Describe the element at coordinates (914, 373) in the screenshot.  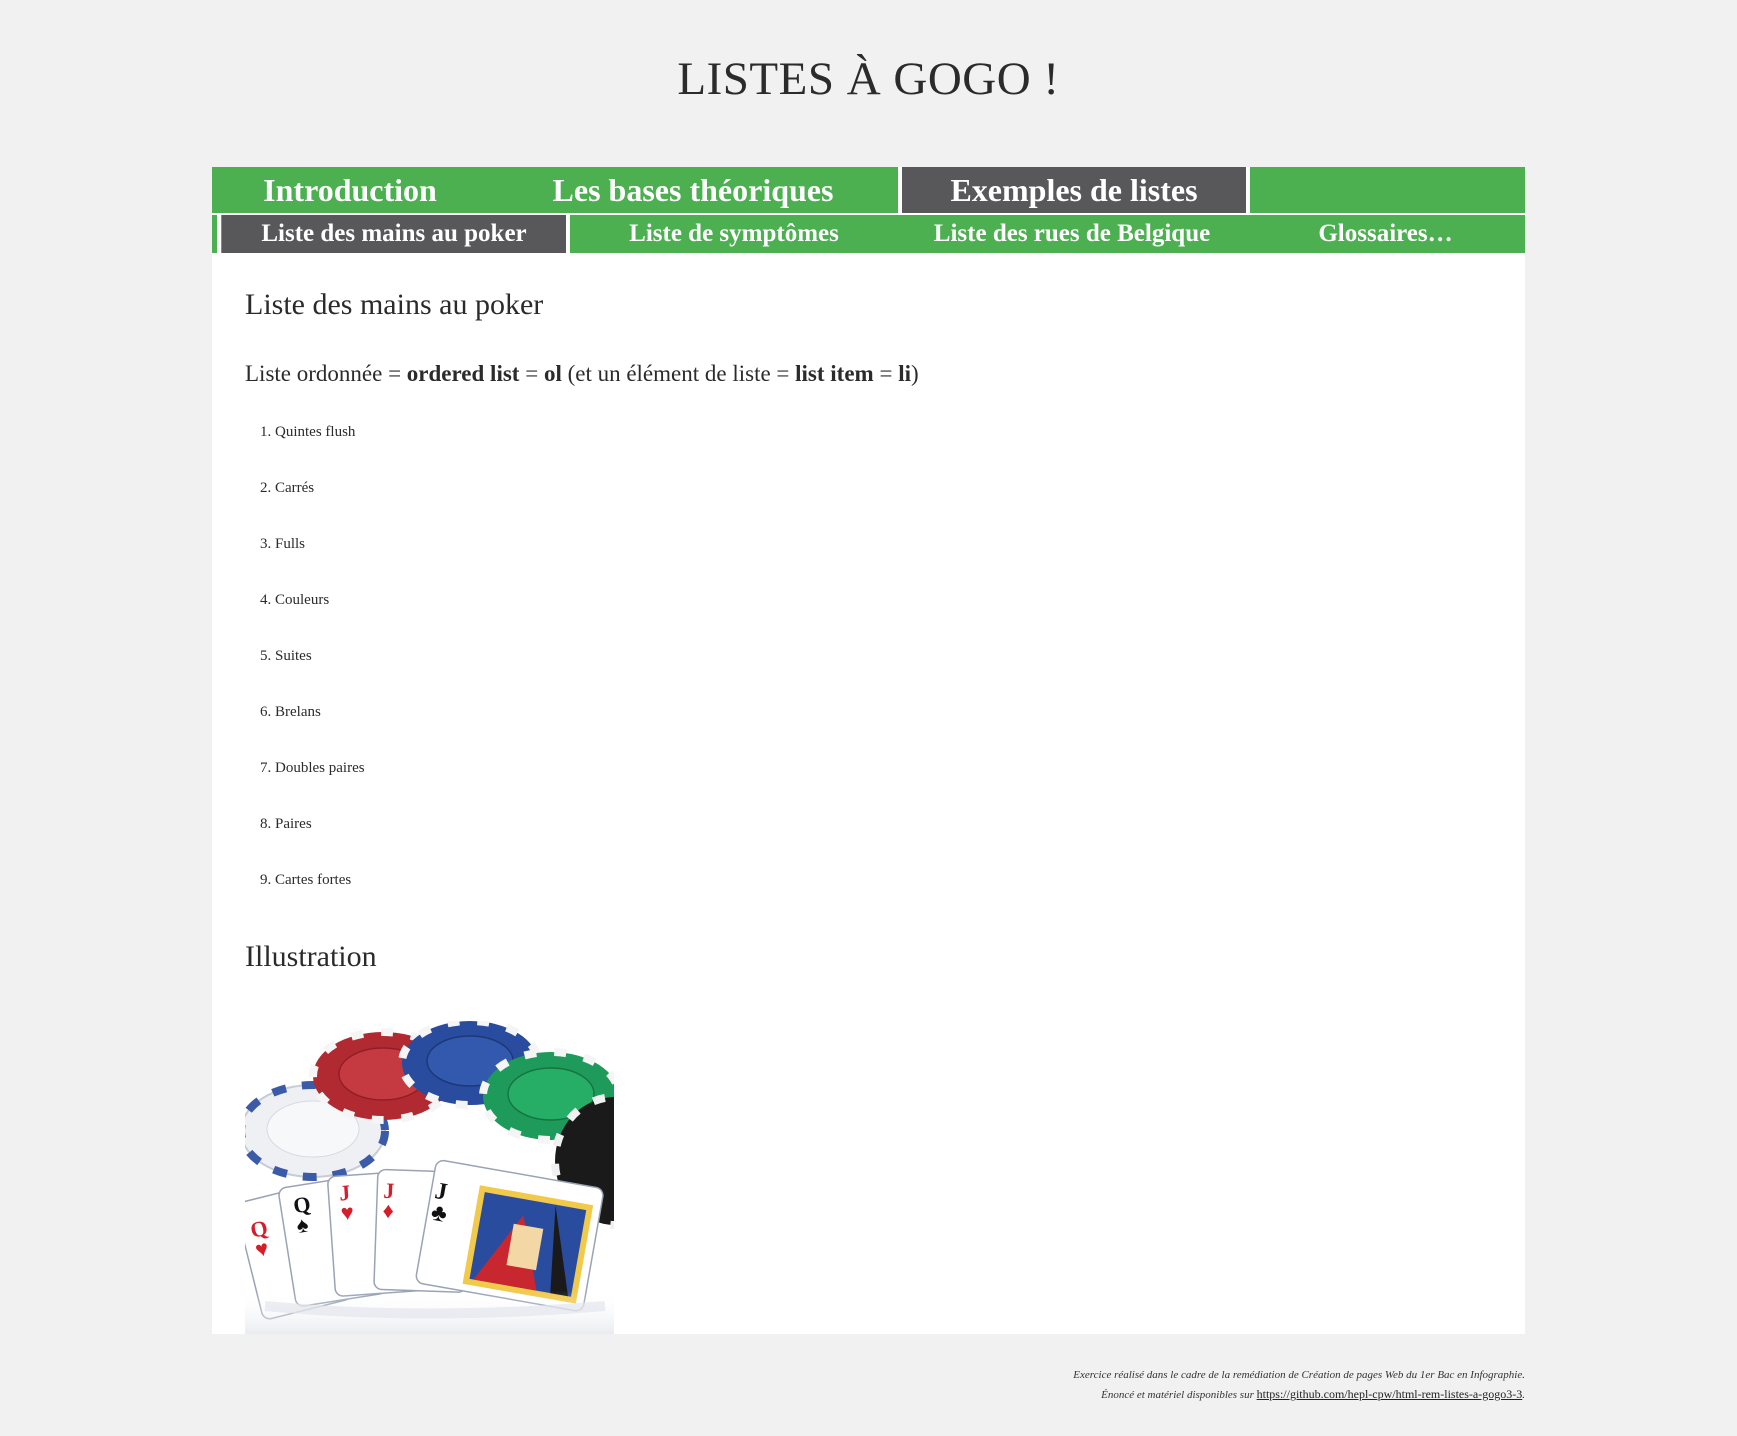
I see `intro-suffix: )` at that location.